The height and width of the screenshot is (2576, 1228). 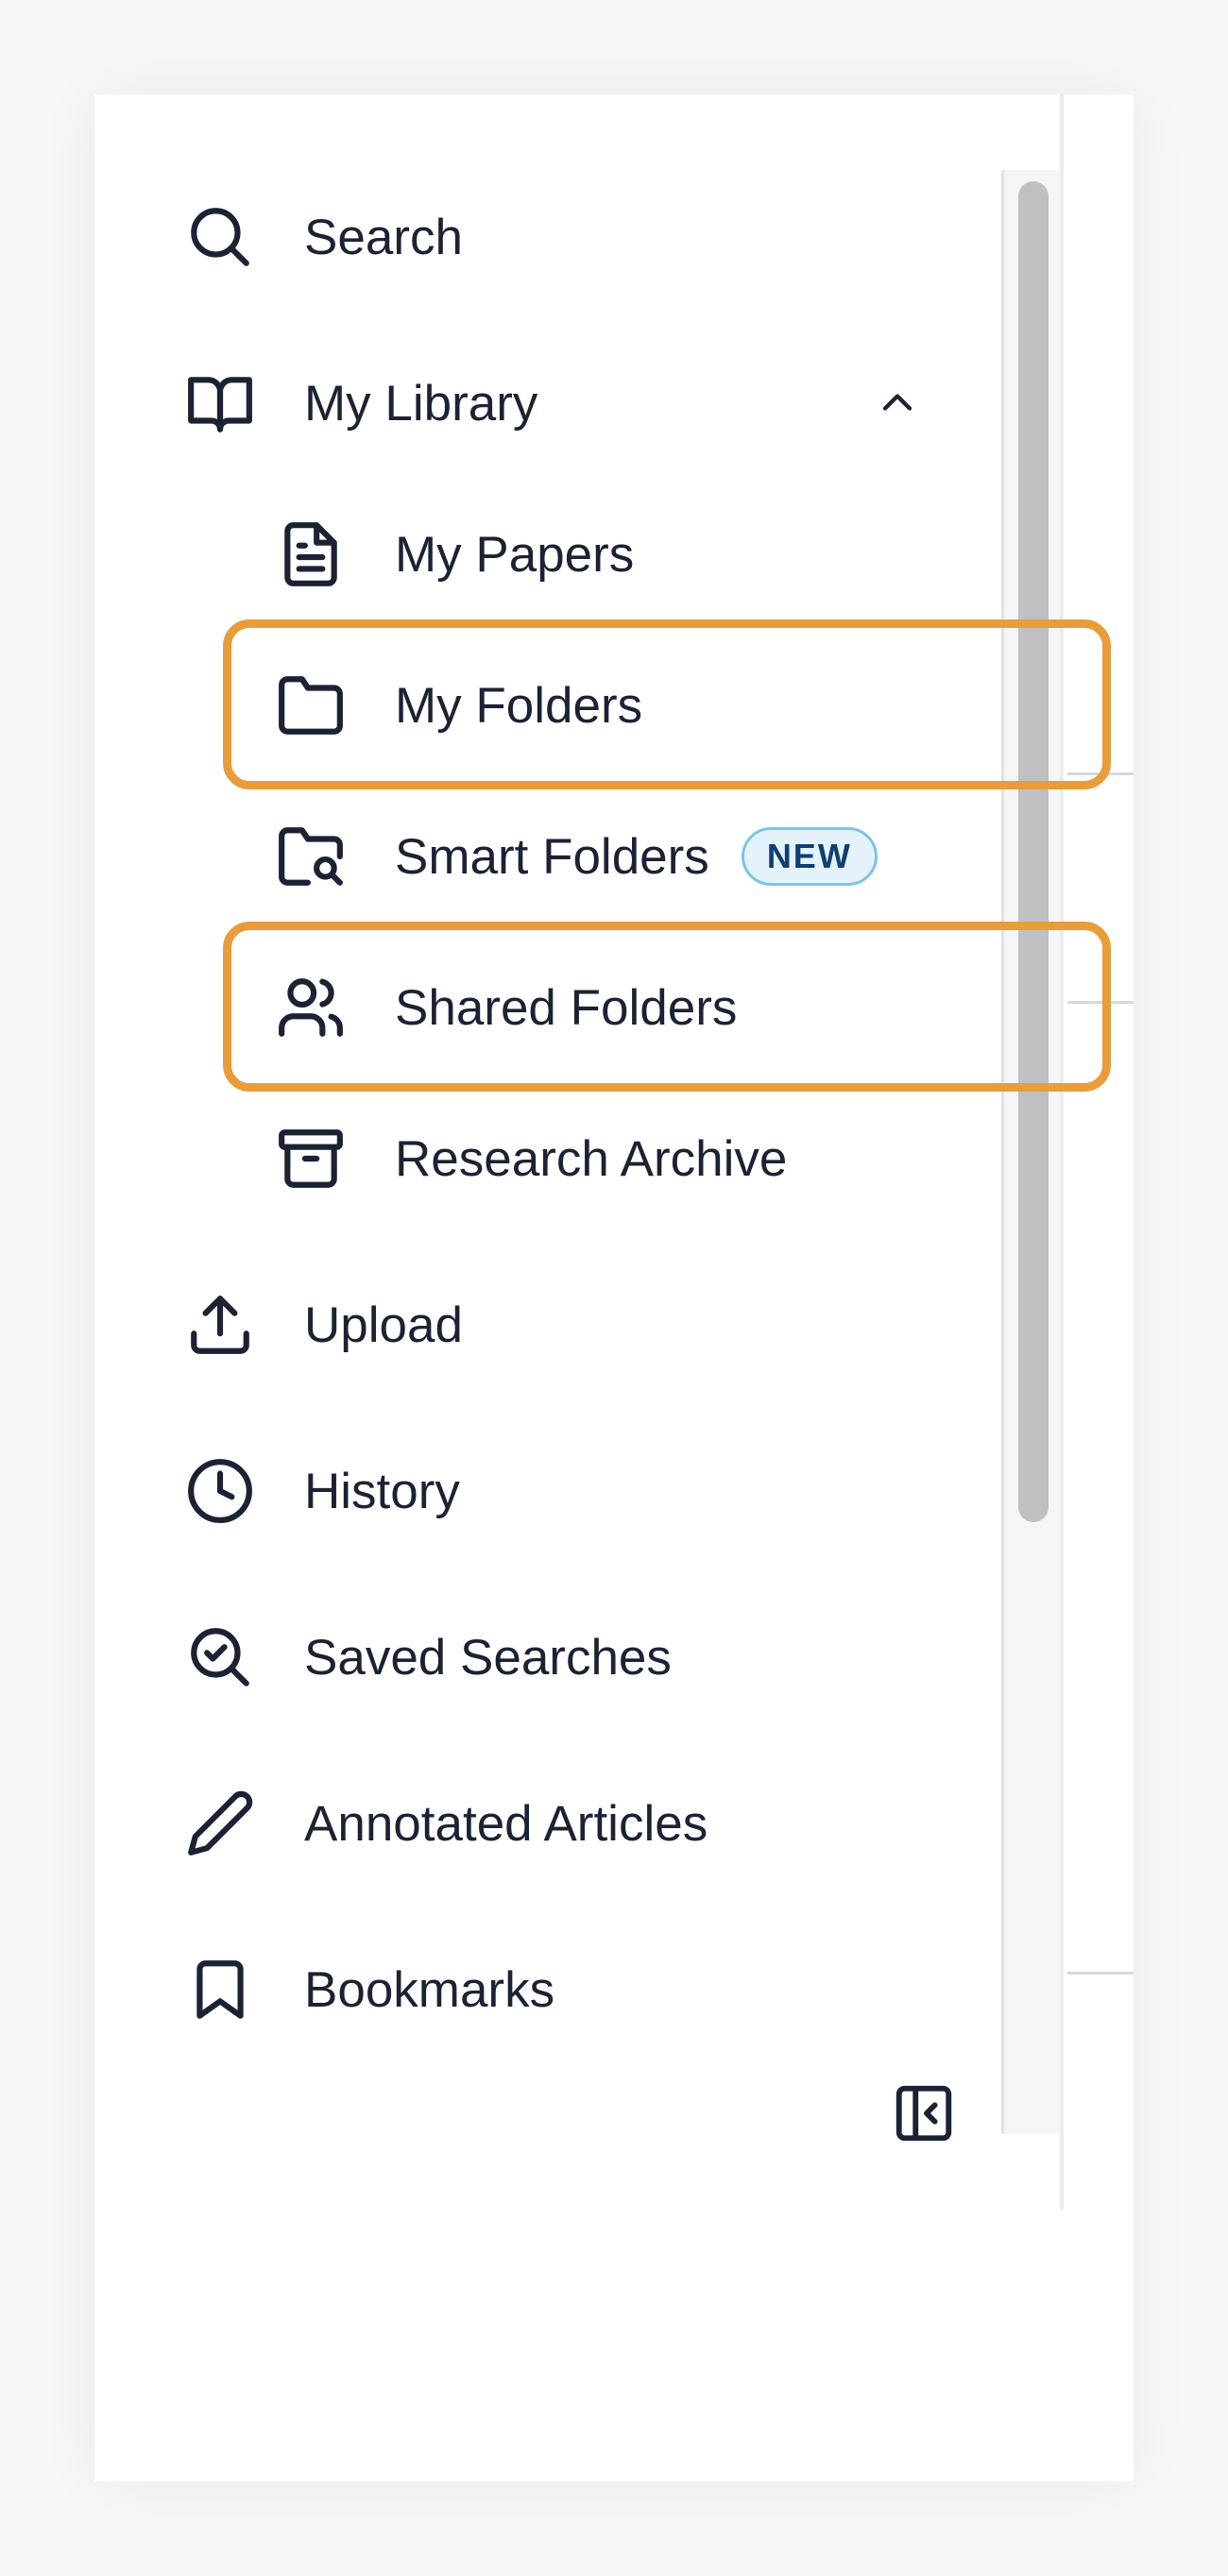 What do you see at coordinates (1033, 851) in the screenshot?
I see `scrollbar-thumb` at bounding box center [1033, 851].